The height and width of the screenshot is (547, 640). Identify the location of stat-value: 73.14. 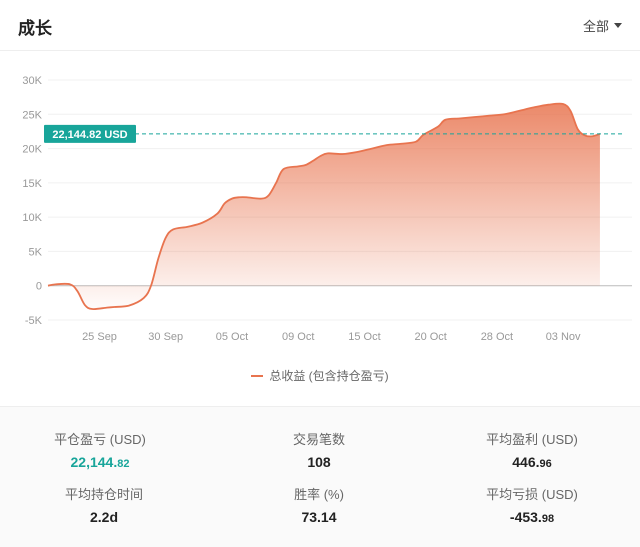
(319, 517).